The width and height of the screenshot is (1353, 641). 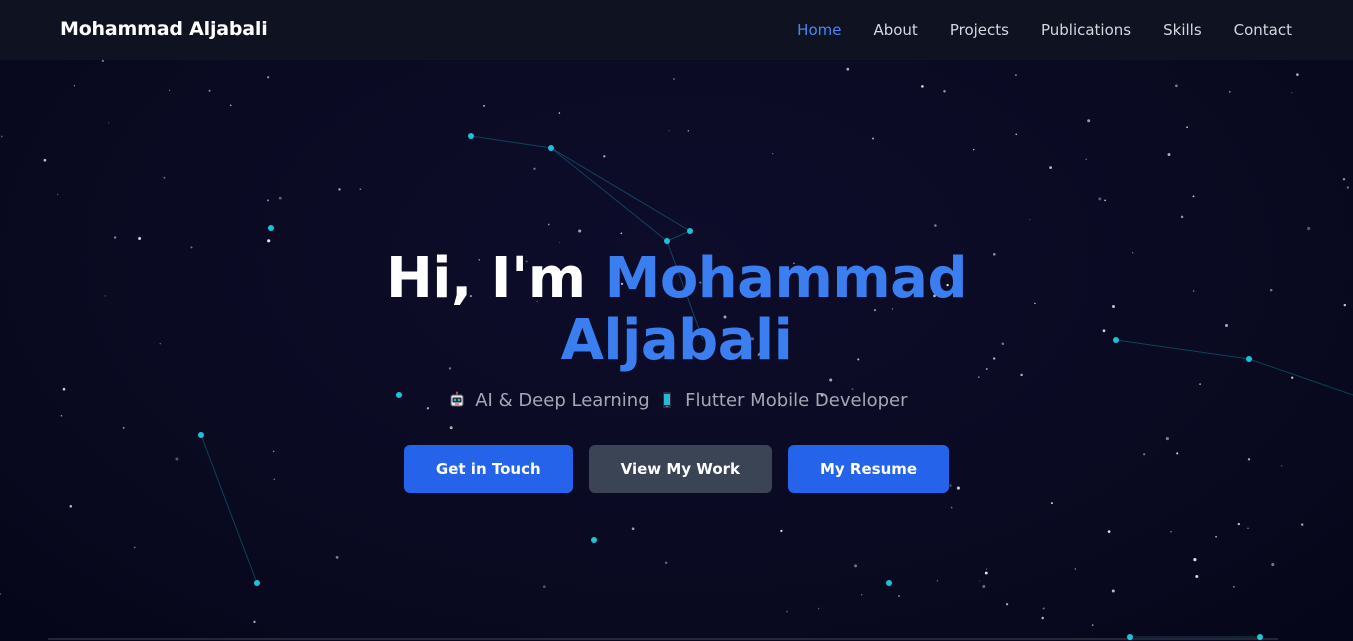 What do you see at coordinates (164, 29) in the screenshot?
I see `brand-logo: Mohammad Aljabali` at bounding box center [164, 29].